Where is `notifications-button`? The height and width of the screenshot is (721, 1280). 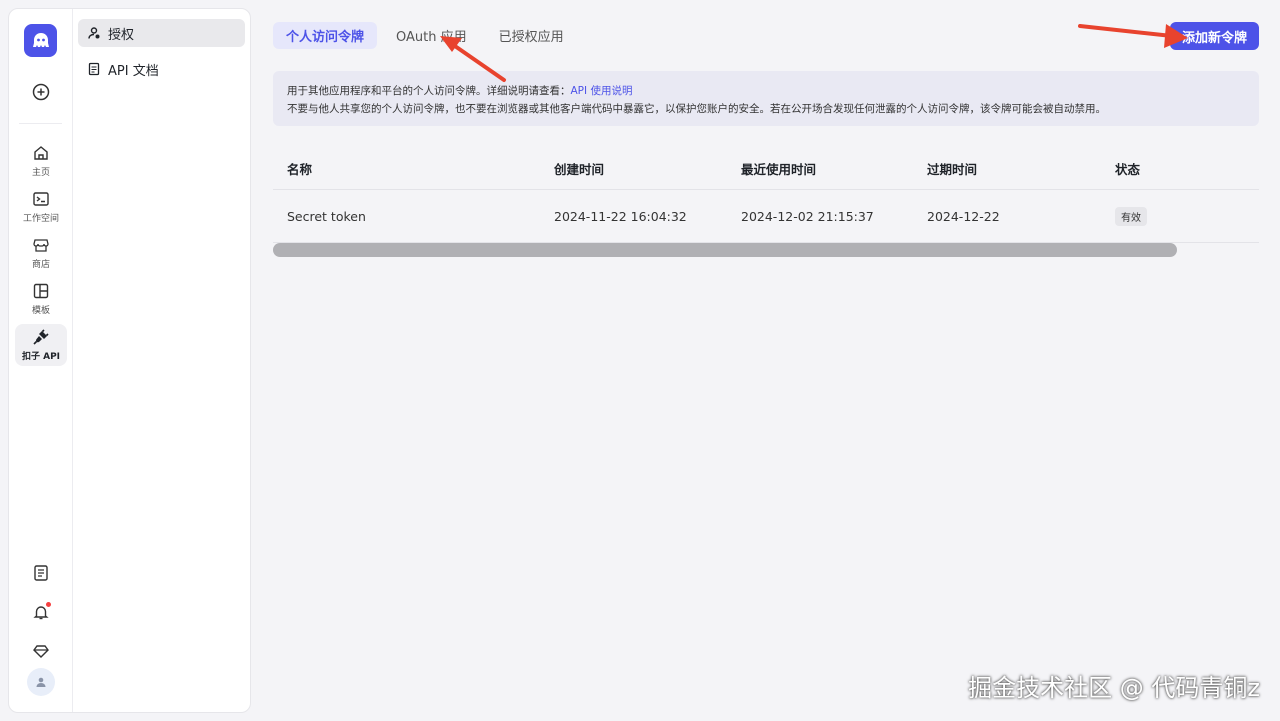
notifications-button is located at coordinates (41, 612).